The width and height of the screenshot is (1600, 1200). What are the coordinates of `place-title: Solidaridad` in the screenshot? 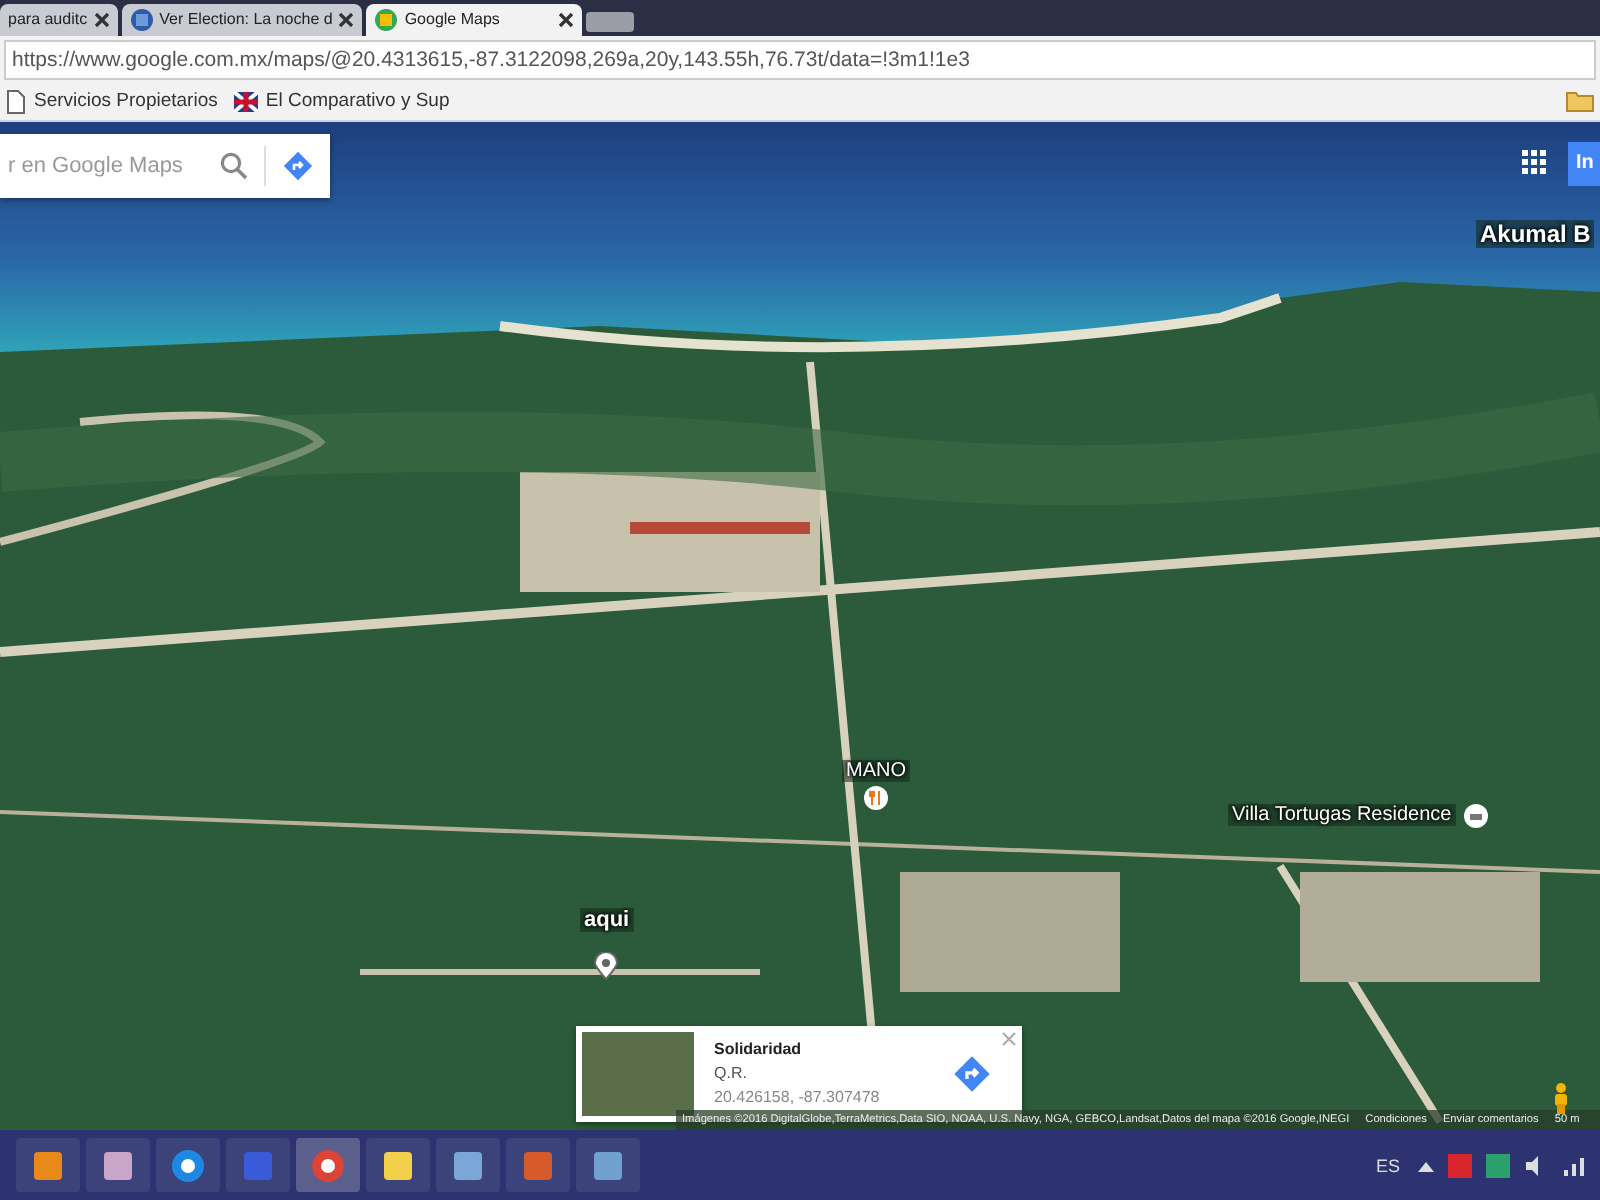 It's located at (759, 1049).